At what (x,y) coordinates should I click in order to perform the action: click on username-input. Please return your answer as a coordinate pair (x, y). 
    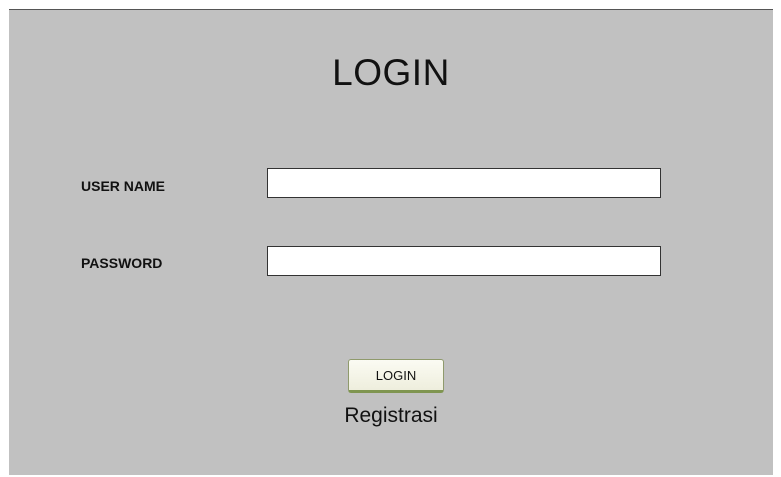
    Looking at the image, I should click on (464, 183).